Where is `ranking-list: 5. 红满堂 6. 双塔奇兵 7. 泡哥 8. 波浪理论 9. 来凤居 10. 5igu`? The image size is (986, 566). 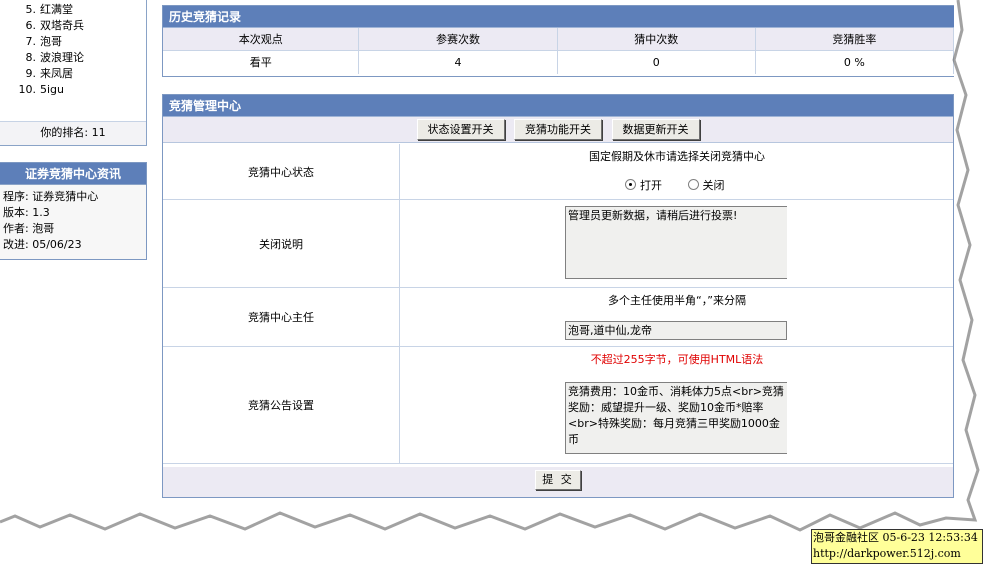 ranking-list: 5. 红满堂 6. 双塔奇兵 7. 泡哥 8. 波浪理论 9. 来凤居 10. 5igu is located at coordinates (73, 50).